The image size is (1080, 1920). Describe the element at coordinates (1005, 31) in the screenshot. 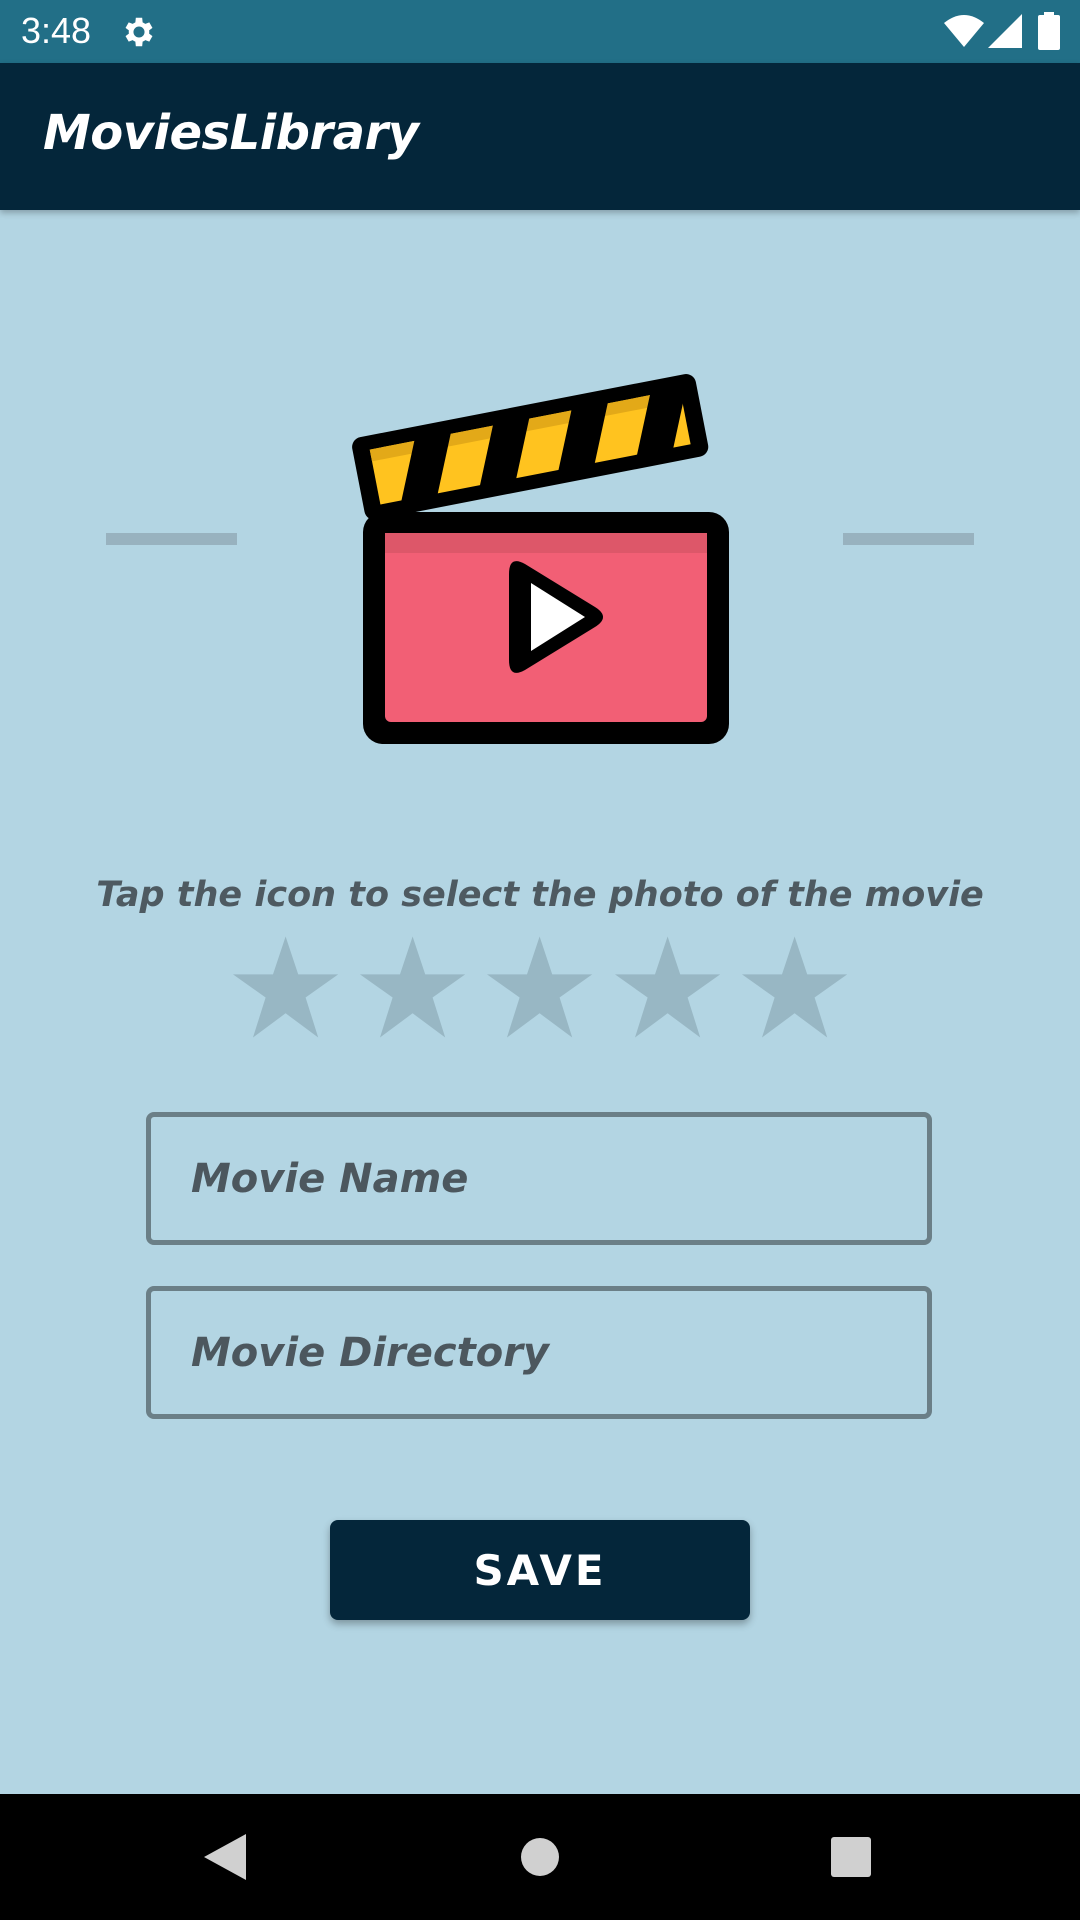

I see `signal-icon` at that location.